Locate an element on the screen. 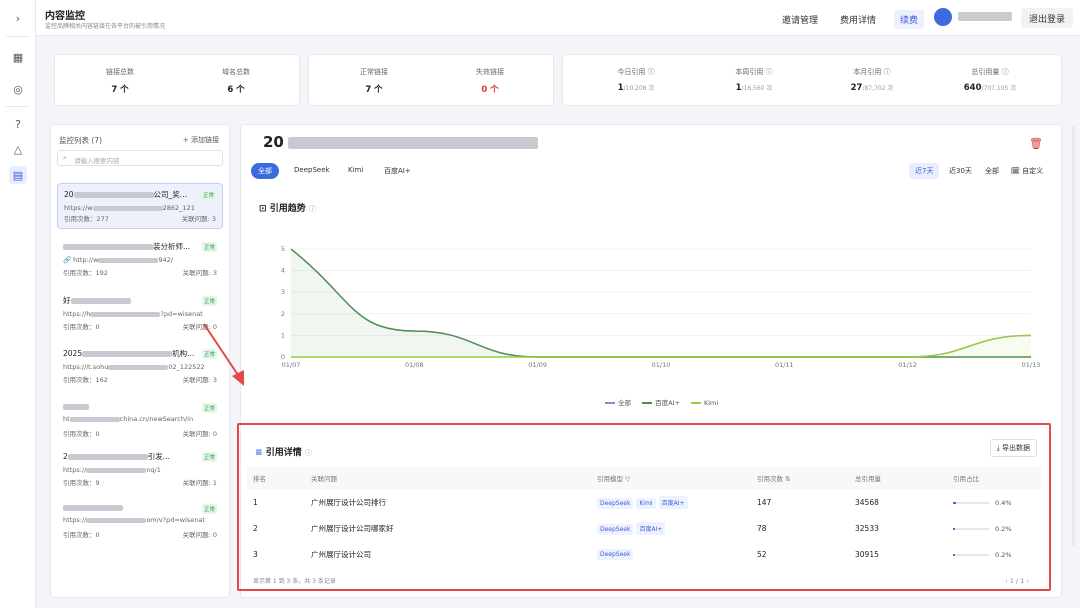 The image size is (1080, 608). tab-kimi: Kimi is located at coordinates (355, 170).